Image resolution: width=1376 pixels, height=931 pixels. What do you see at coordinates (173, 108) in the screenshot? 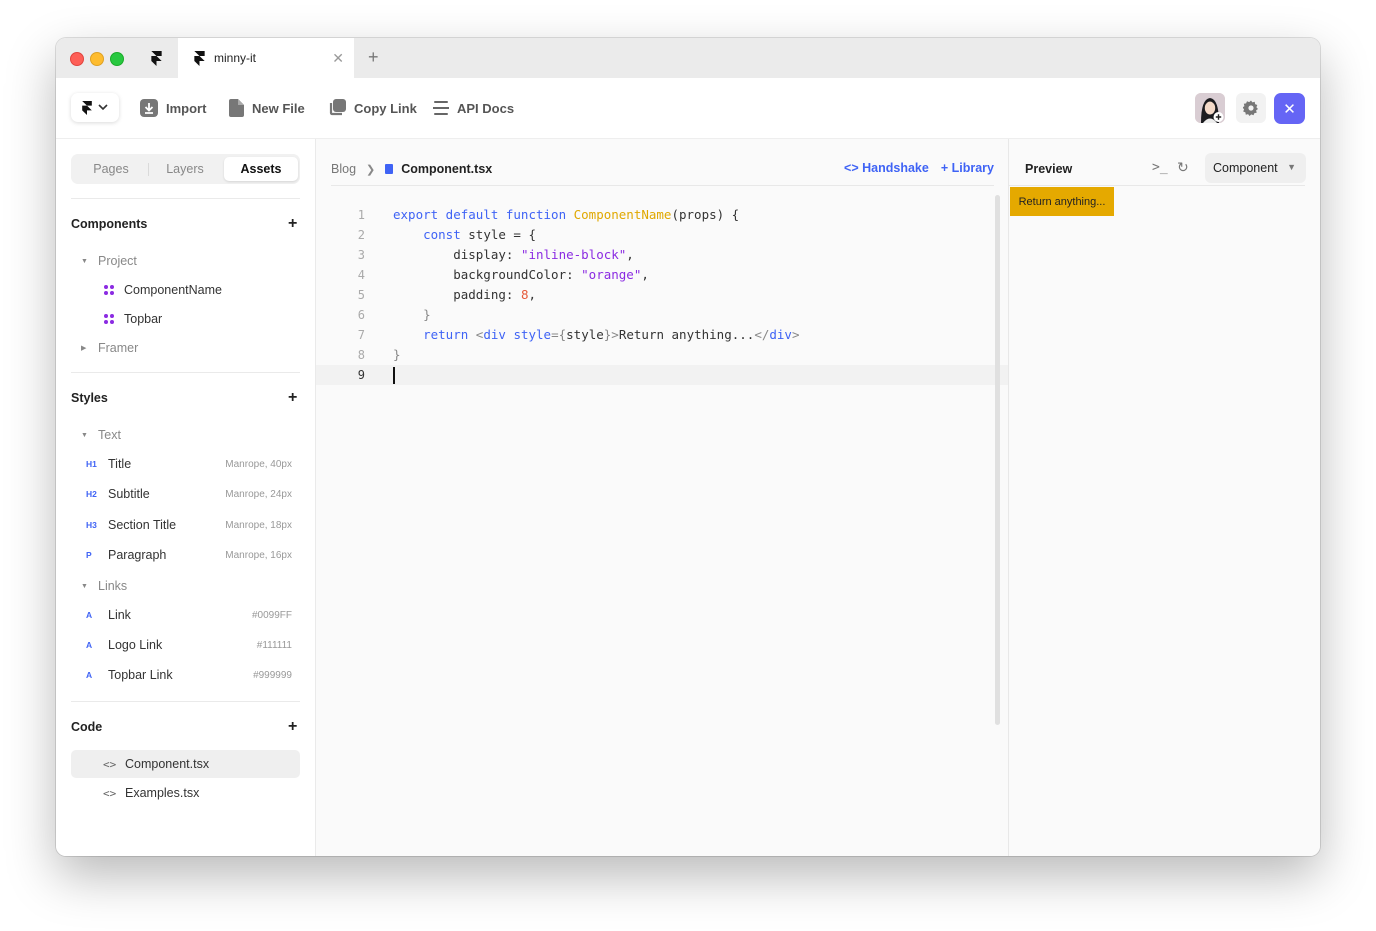
I see `import-button: Import` at bounding box center [173, 108].